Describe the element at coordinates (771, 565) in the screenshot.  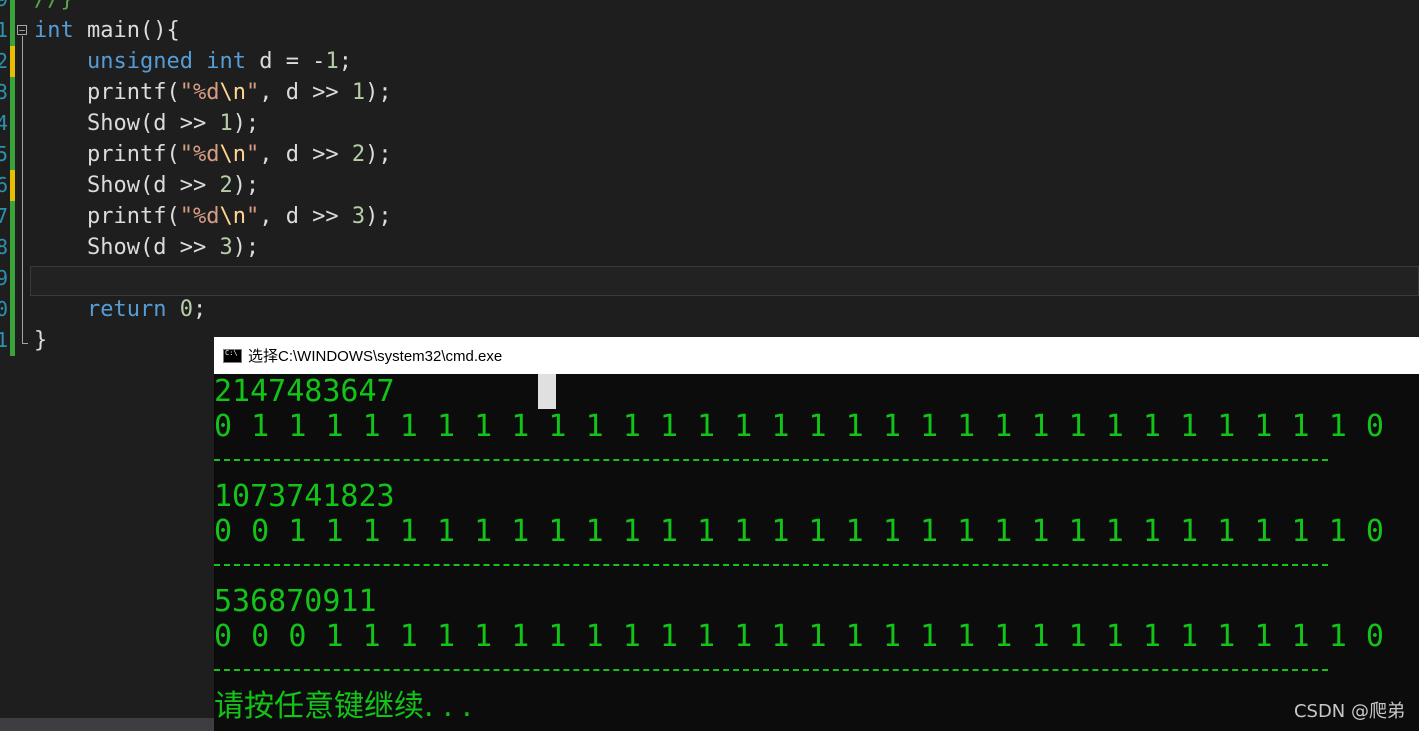
I see `separator-line` at that location.